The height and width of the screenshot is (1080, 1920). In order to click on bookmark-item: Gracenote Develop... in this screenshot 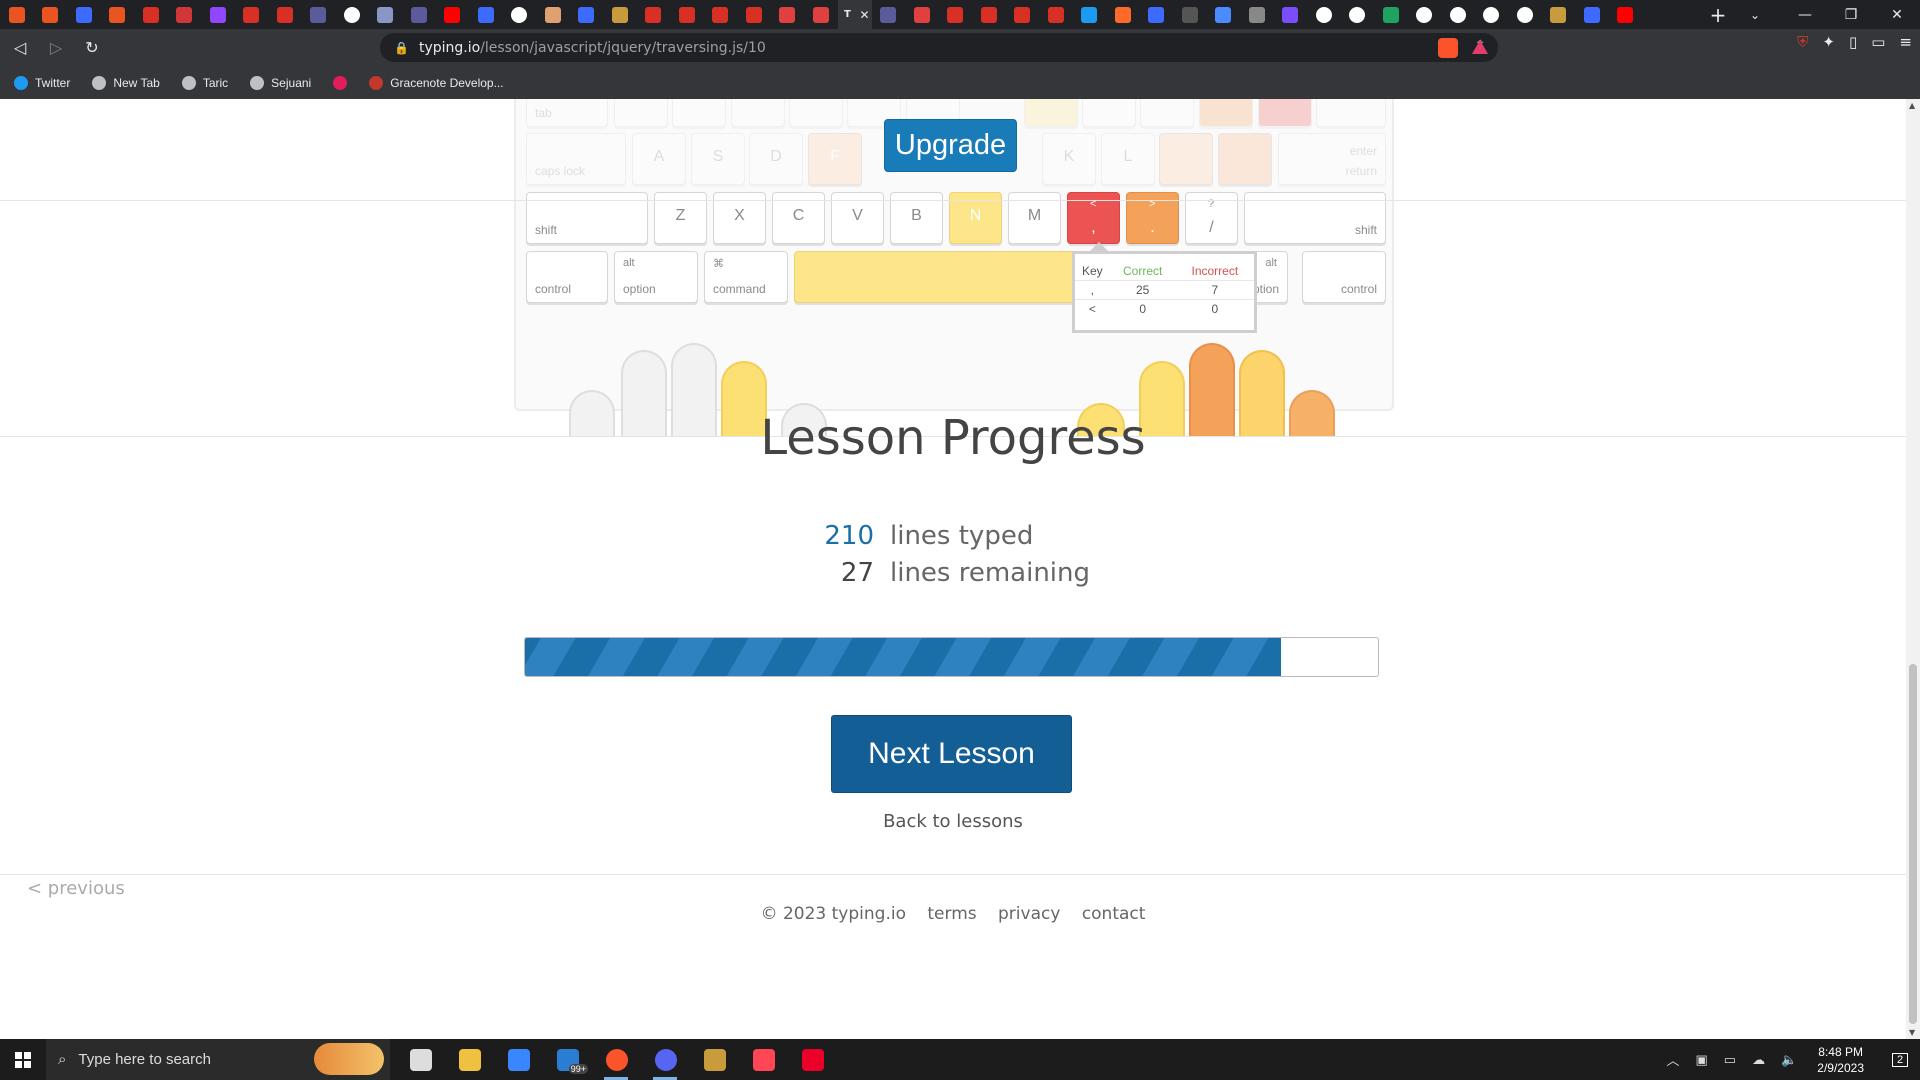, I will do `click(436, 82)`.